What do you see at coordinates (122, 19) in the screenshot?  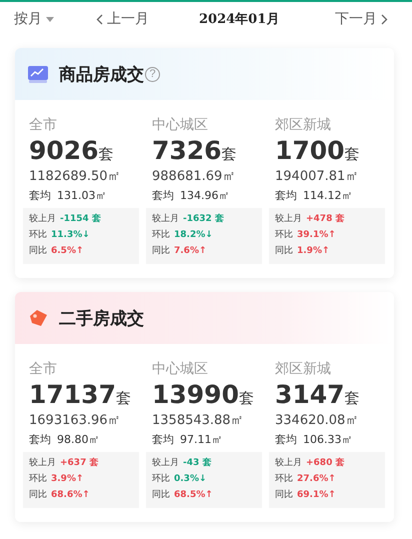 I see `previous-month-button: 上一月` at bounding box center [122, 19].